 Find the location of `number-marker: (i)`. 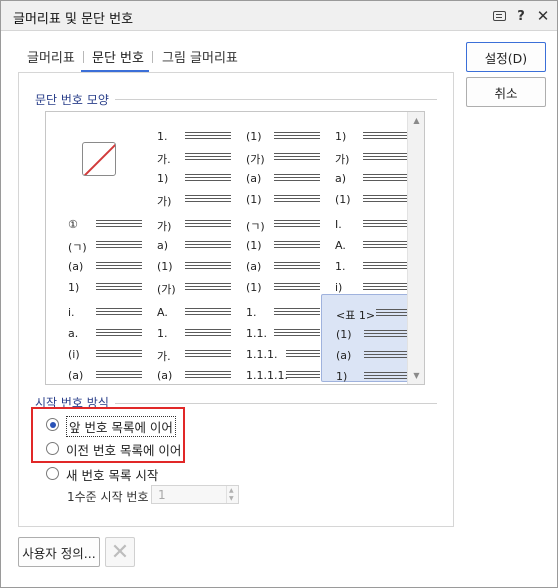

number-marker: (i) is located at coordinates (74, 354).